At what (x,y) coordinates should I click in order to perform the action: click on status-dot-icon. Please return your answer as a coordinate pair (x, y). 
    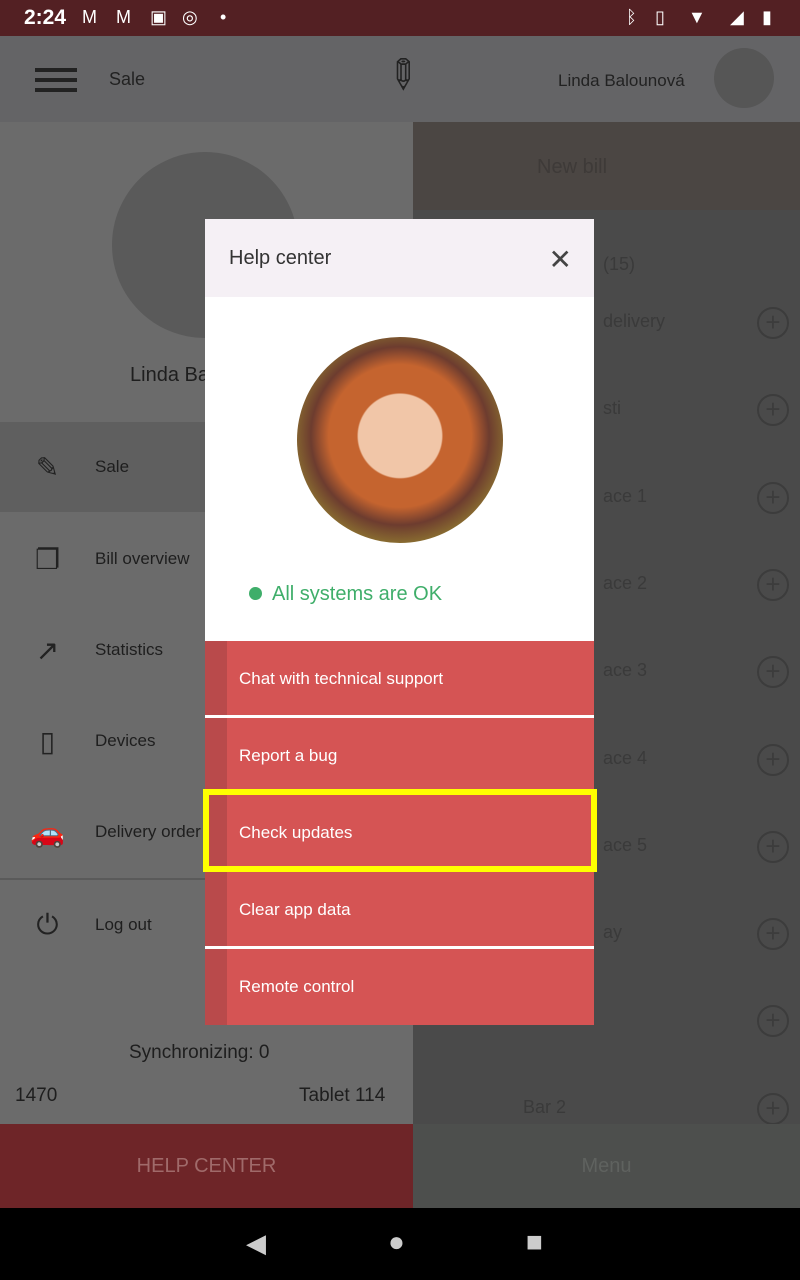
    Looking at the image, I should click on (255, 593).